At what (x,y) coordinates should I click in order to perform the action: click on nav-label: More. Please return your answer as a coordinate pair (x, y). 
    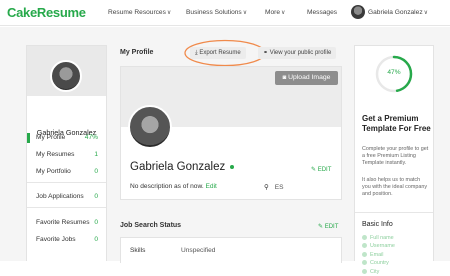
    Looking at the image, I should click on (273, 12).